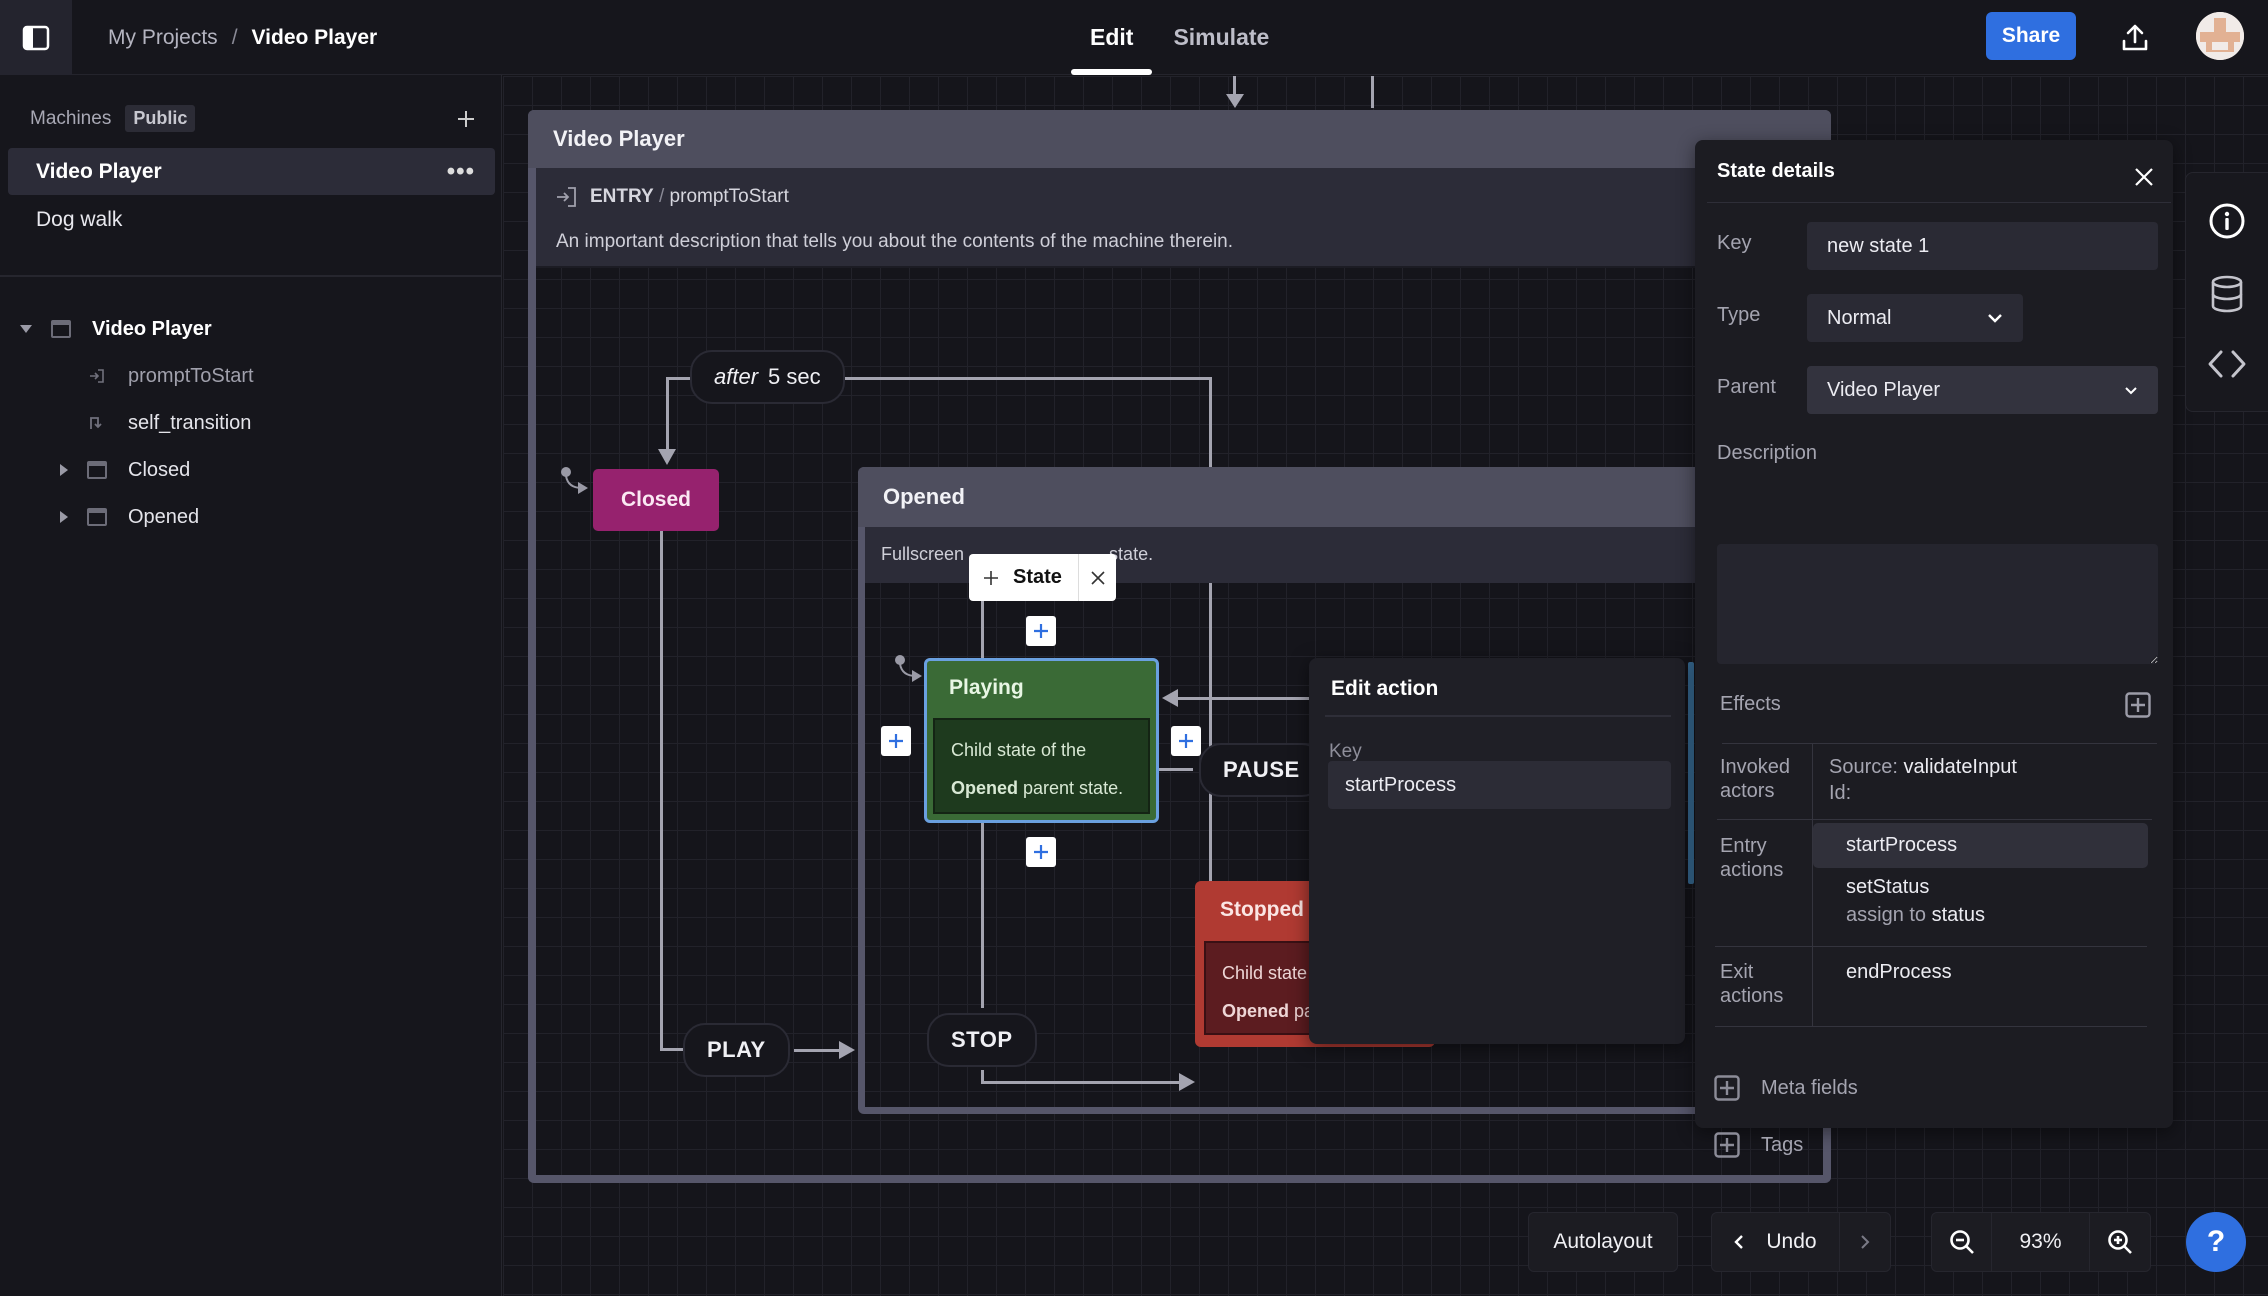 This screenshot has width=2268, height=1296. I want to click on add-effect-button, so click(2138, 705).